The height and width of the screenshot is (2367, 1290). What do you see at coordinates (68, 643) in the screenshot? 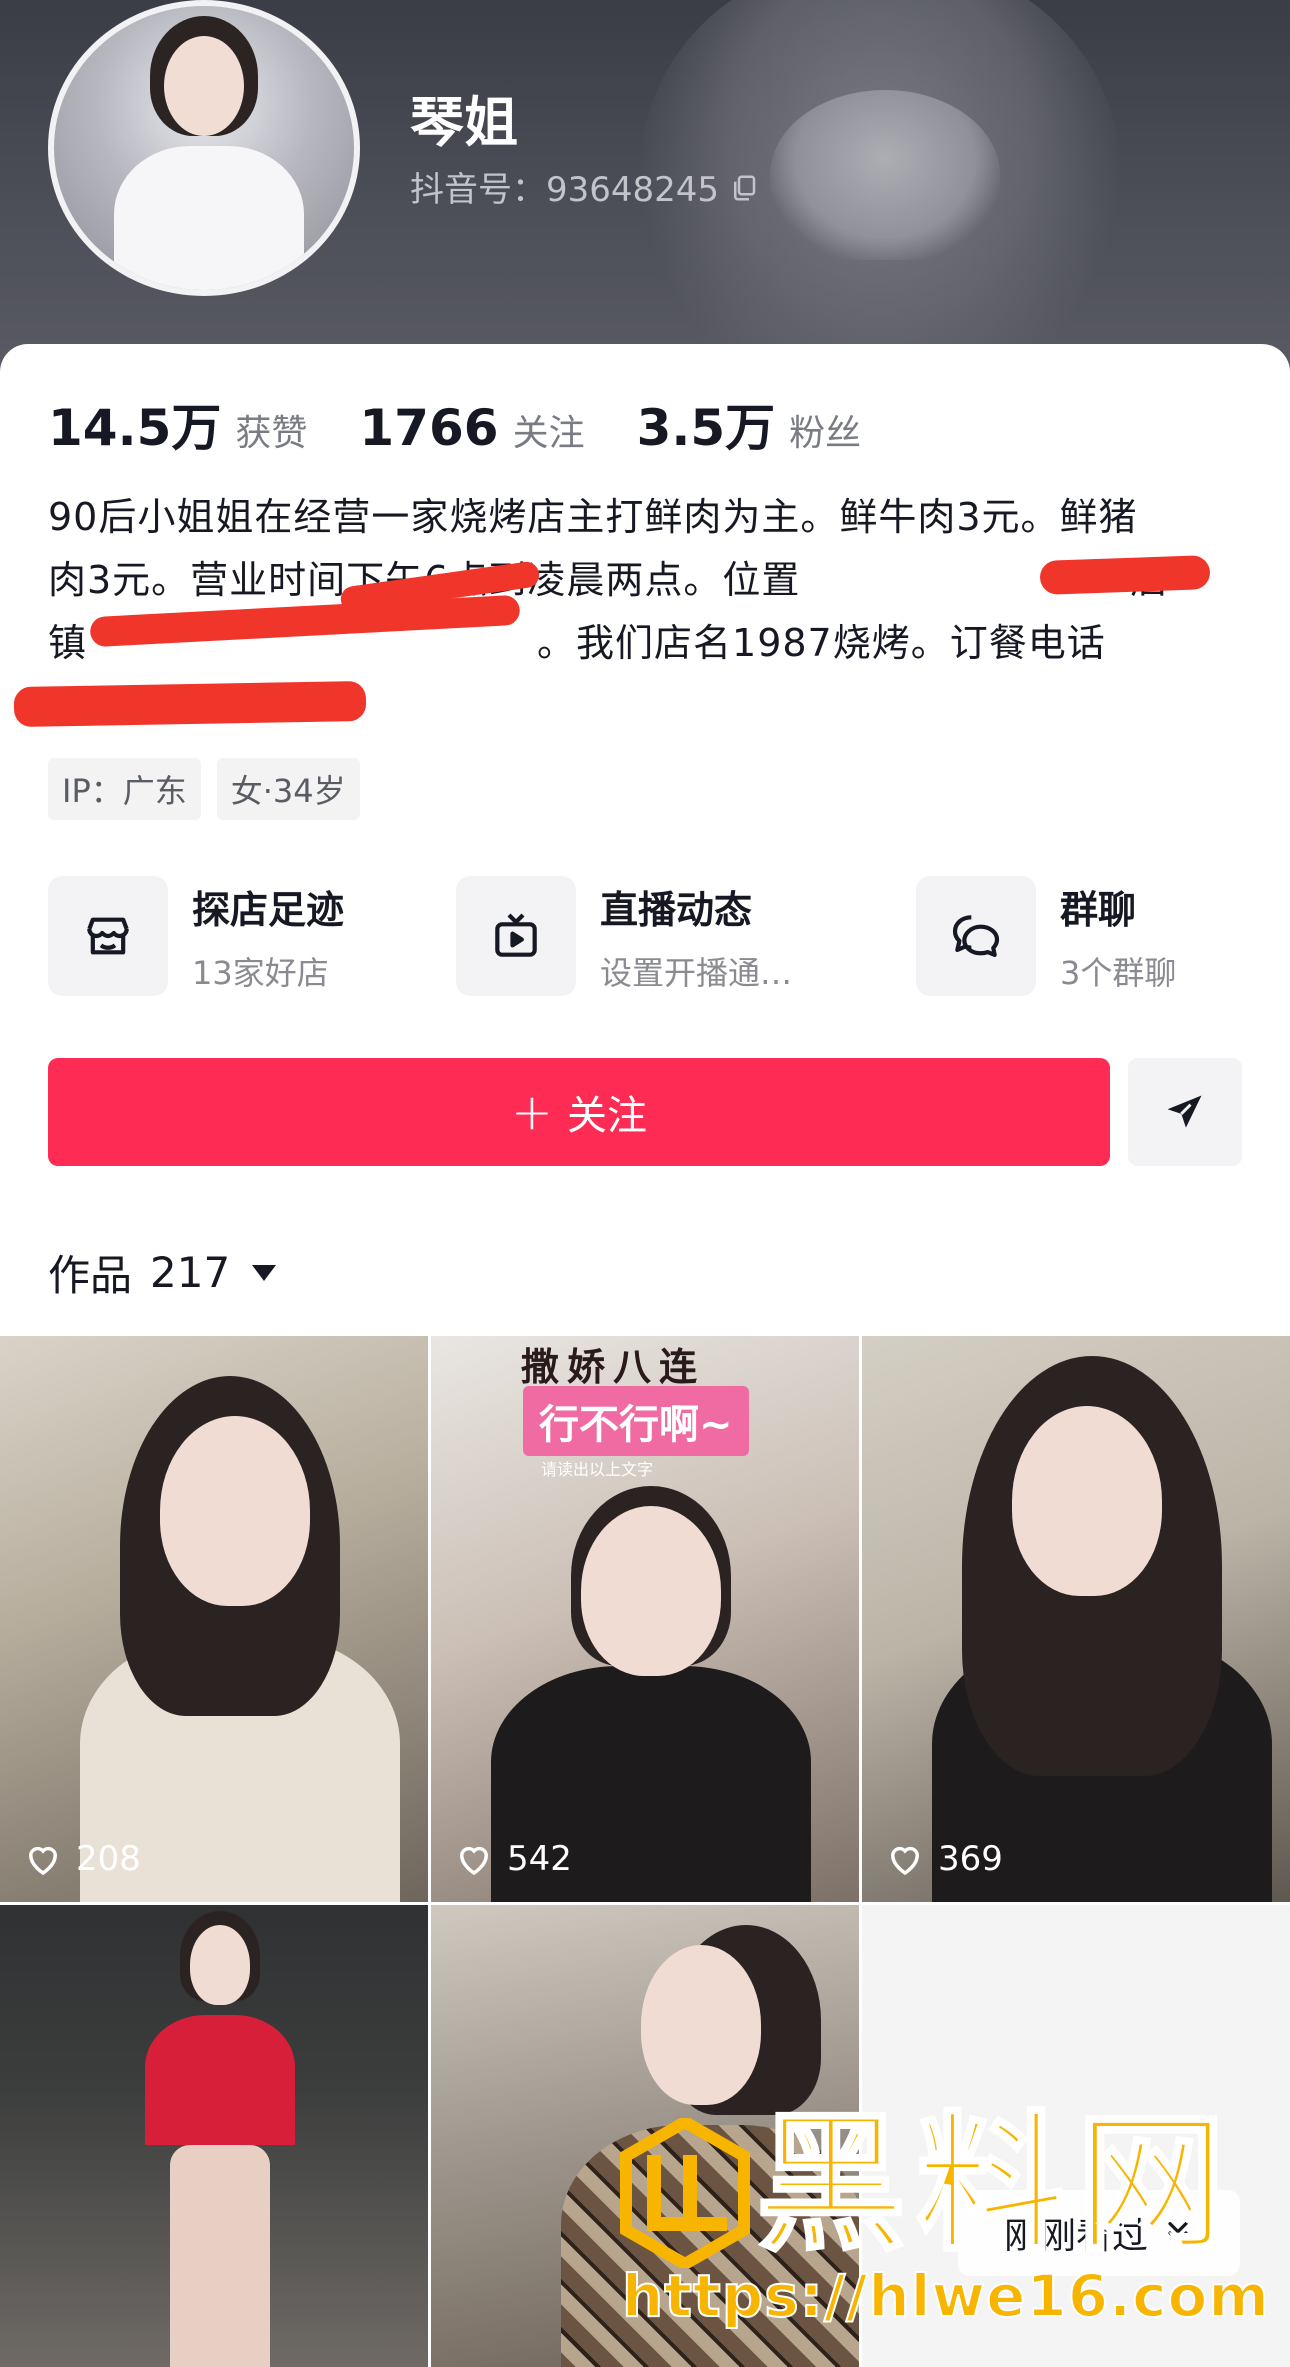
I see `bio-line-3-text: 镇` at bounding box center [68, 643].